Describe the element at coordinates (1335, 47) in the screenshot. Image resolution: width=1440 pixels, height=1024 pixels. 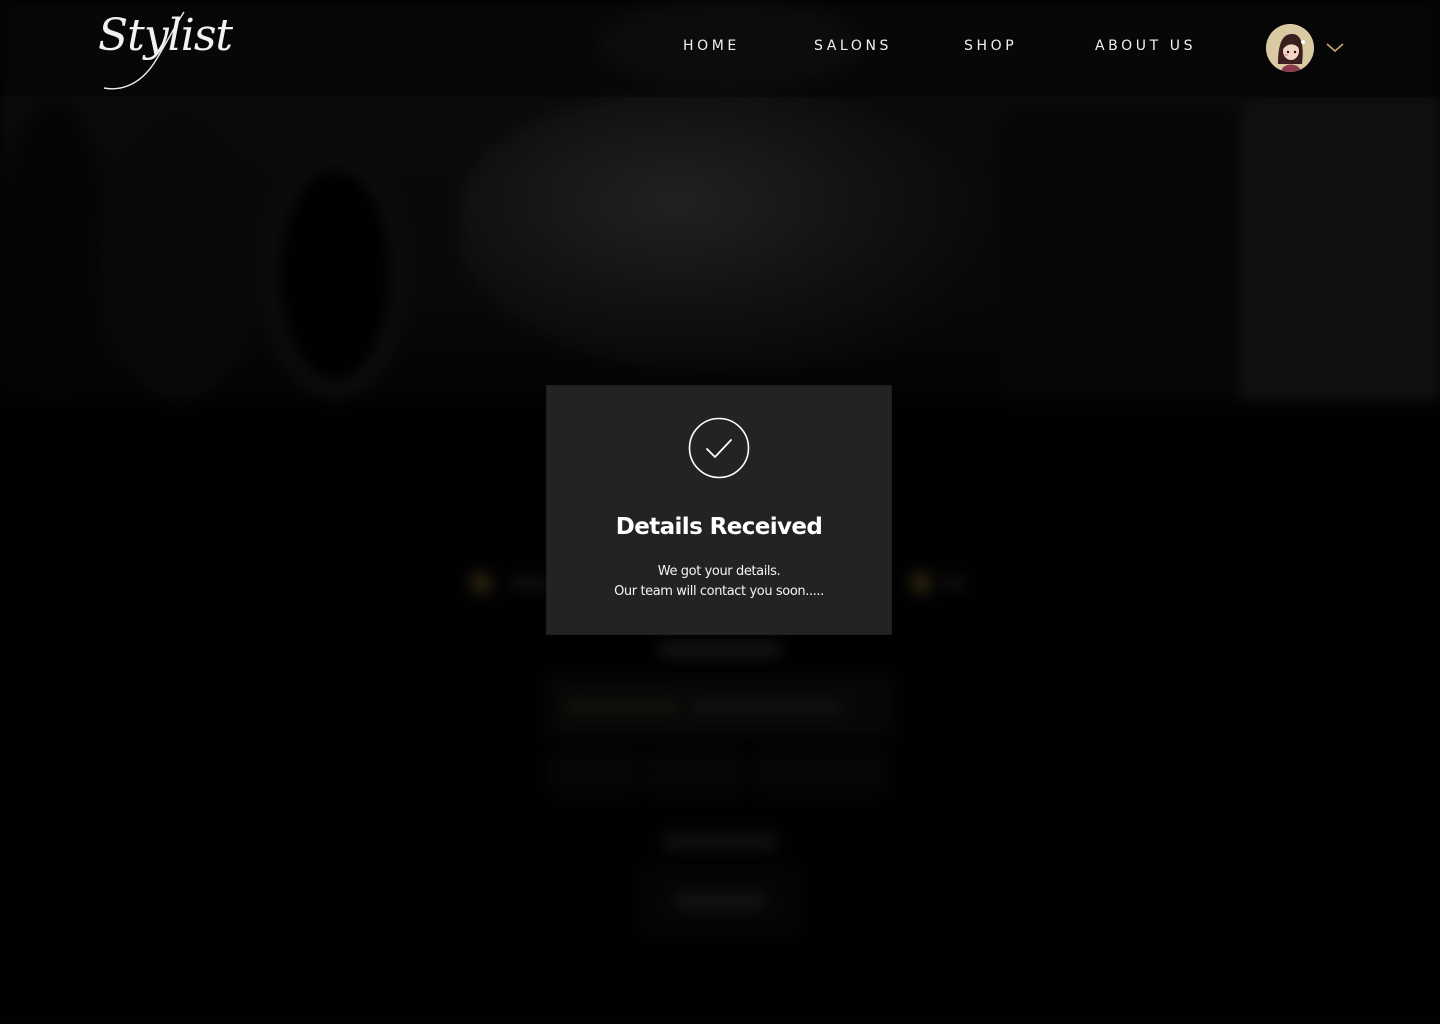
I see `chevron-down-icon` at that location.